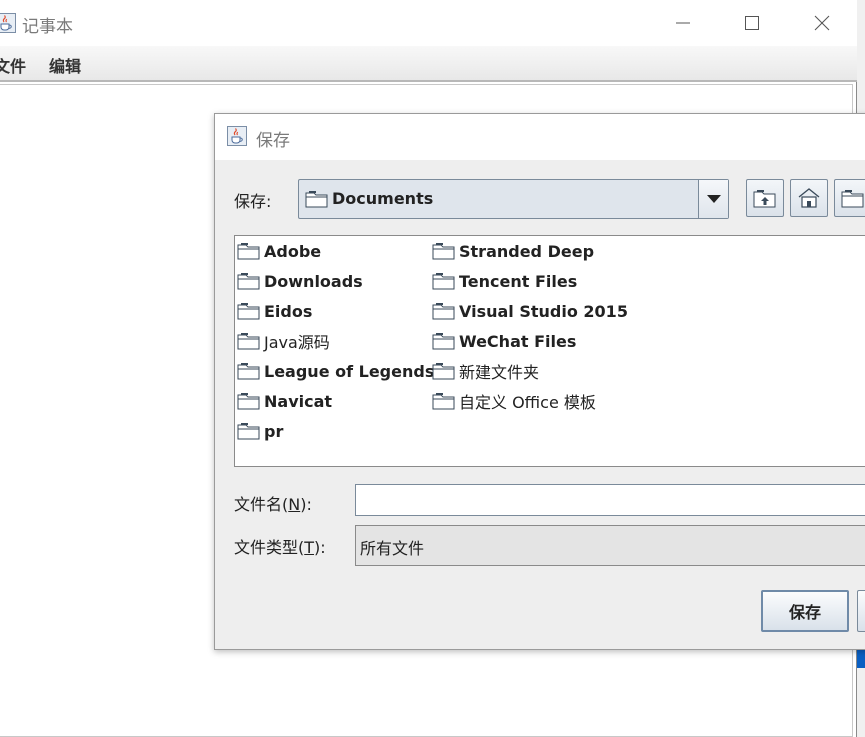 This screenshot has height=737, width=865. I want to click on current-folder: Documents, so click(383, 198).